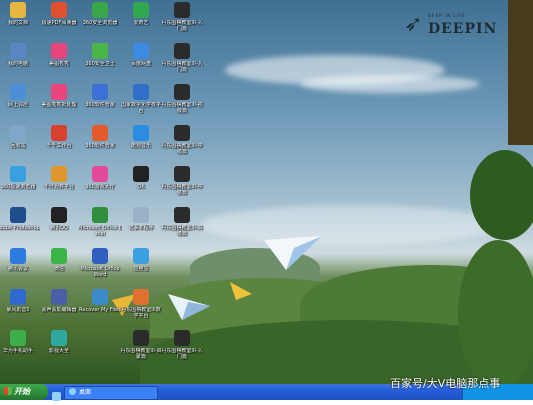 The image size is (533, 405). I want to click on desktop-shortcut: 我的电脑, so click(20, 64).